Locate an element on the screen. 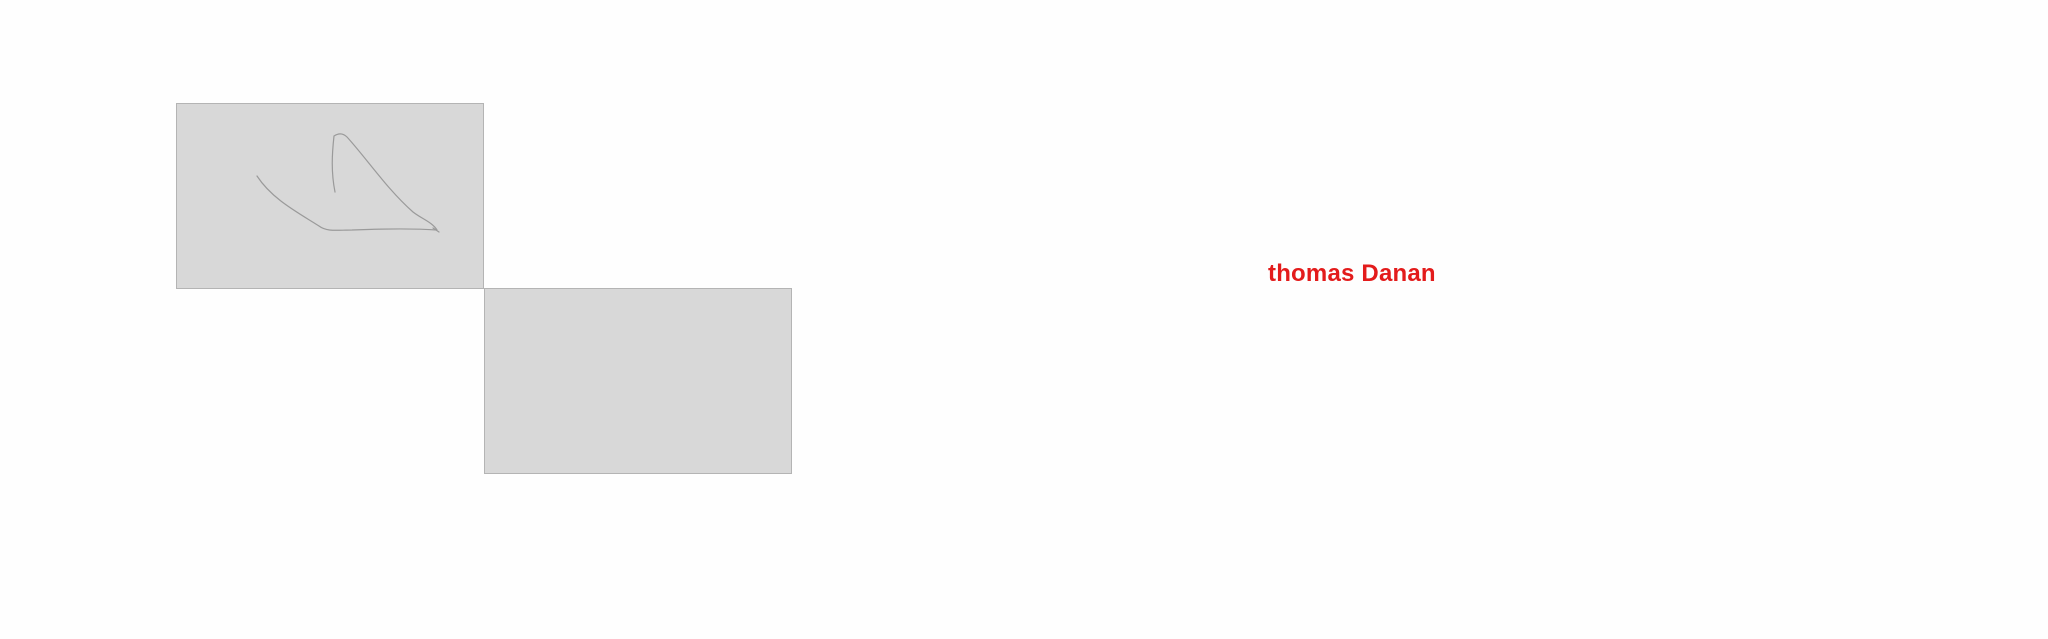 The width and height of the screenshot is (2048, 639). empty-panel is located at coordinates (638, 381).